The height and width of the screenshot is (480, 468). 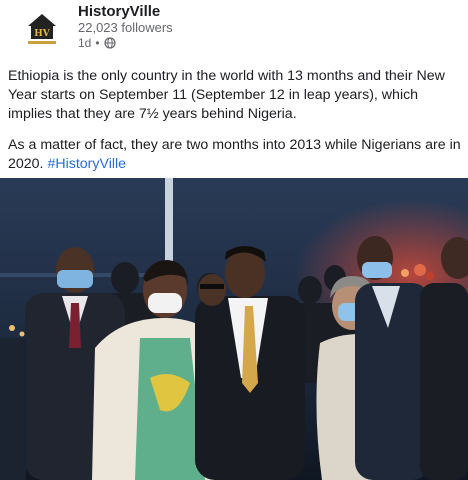 I want to click on globe-icon, so click(x=109, y=43).